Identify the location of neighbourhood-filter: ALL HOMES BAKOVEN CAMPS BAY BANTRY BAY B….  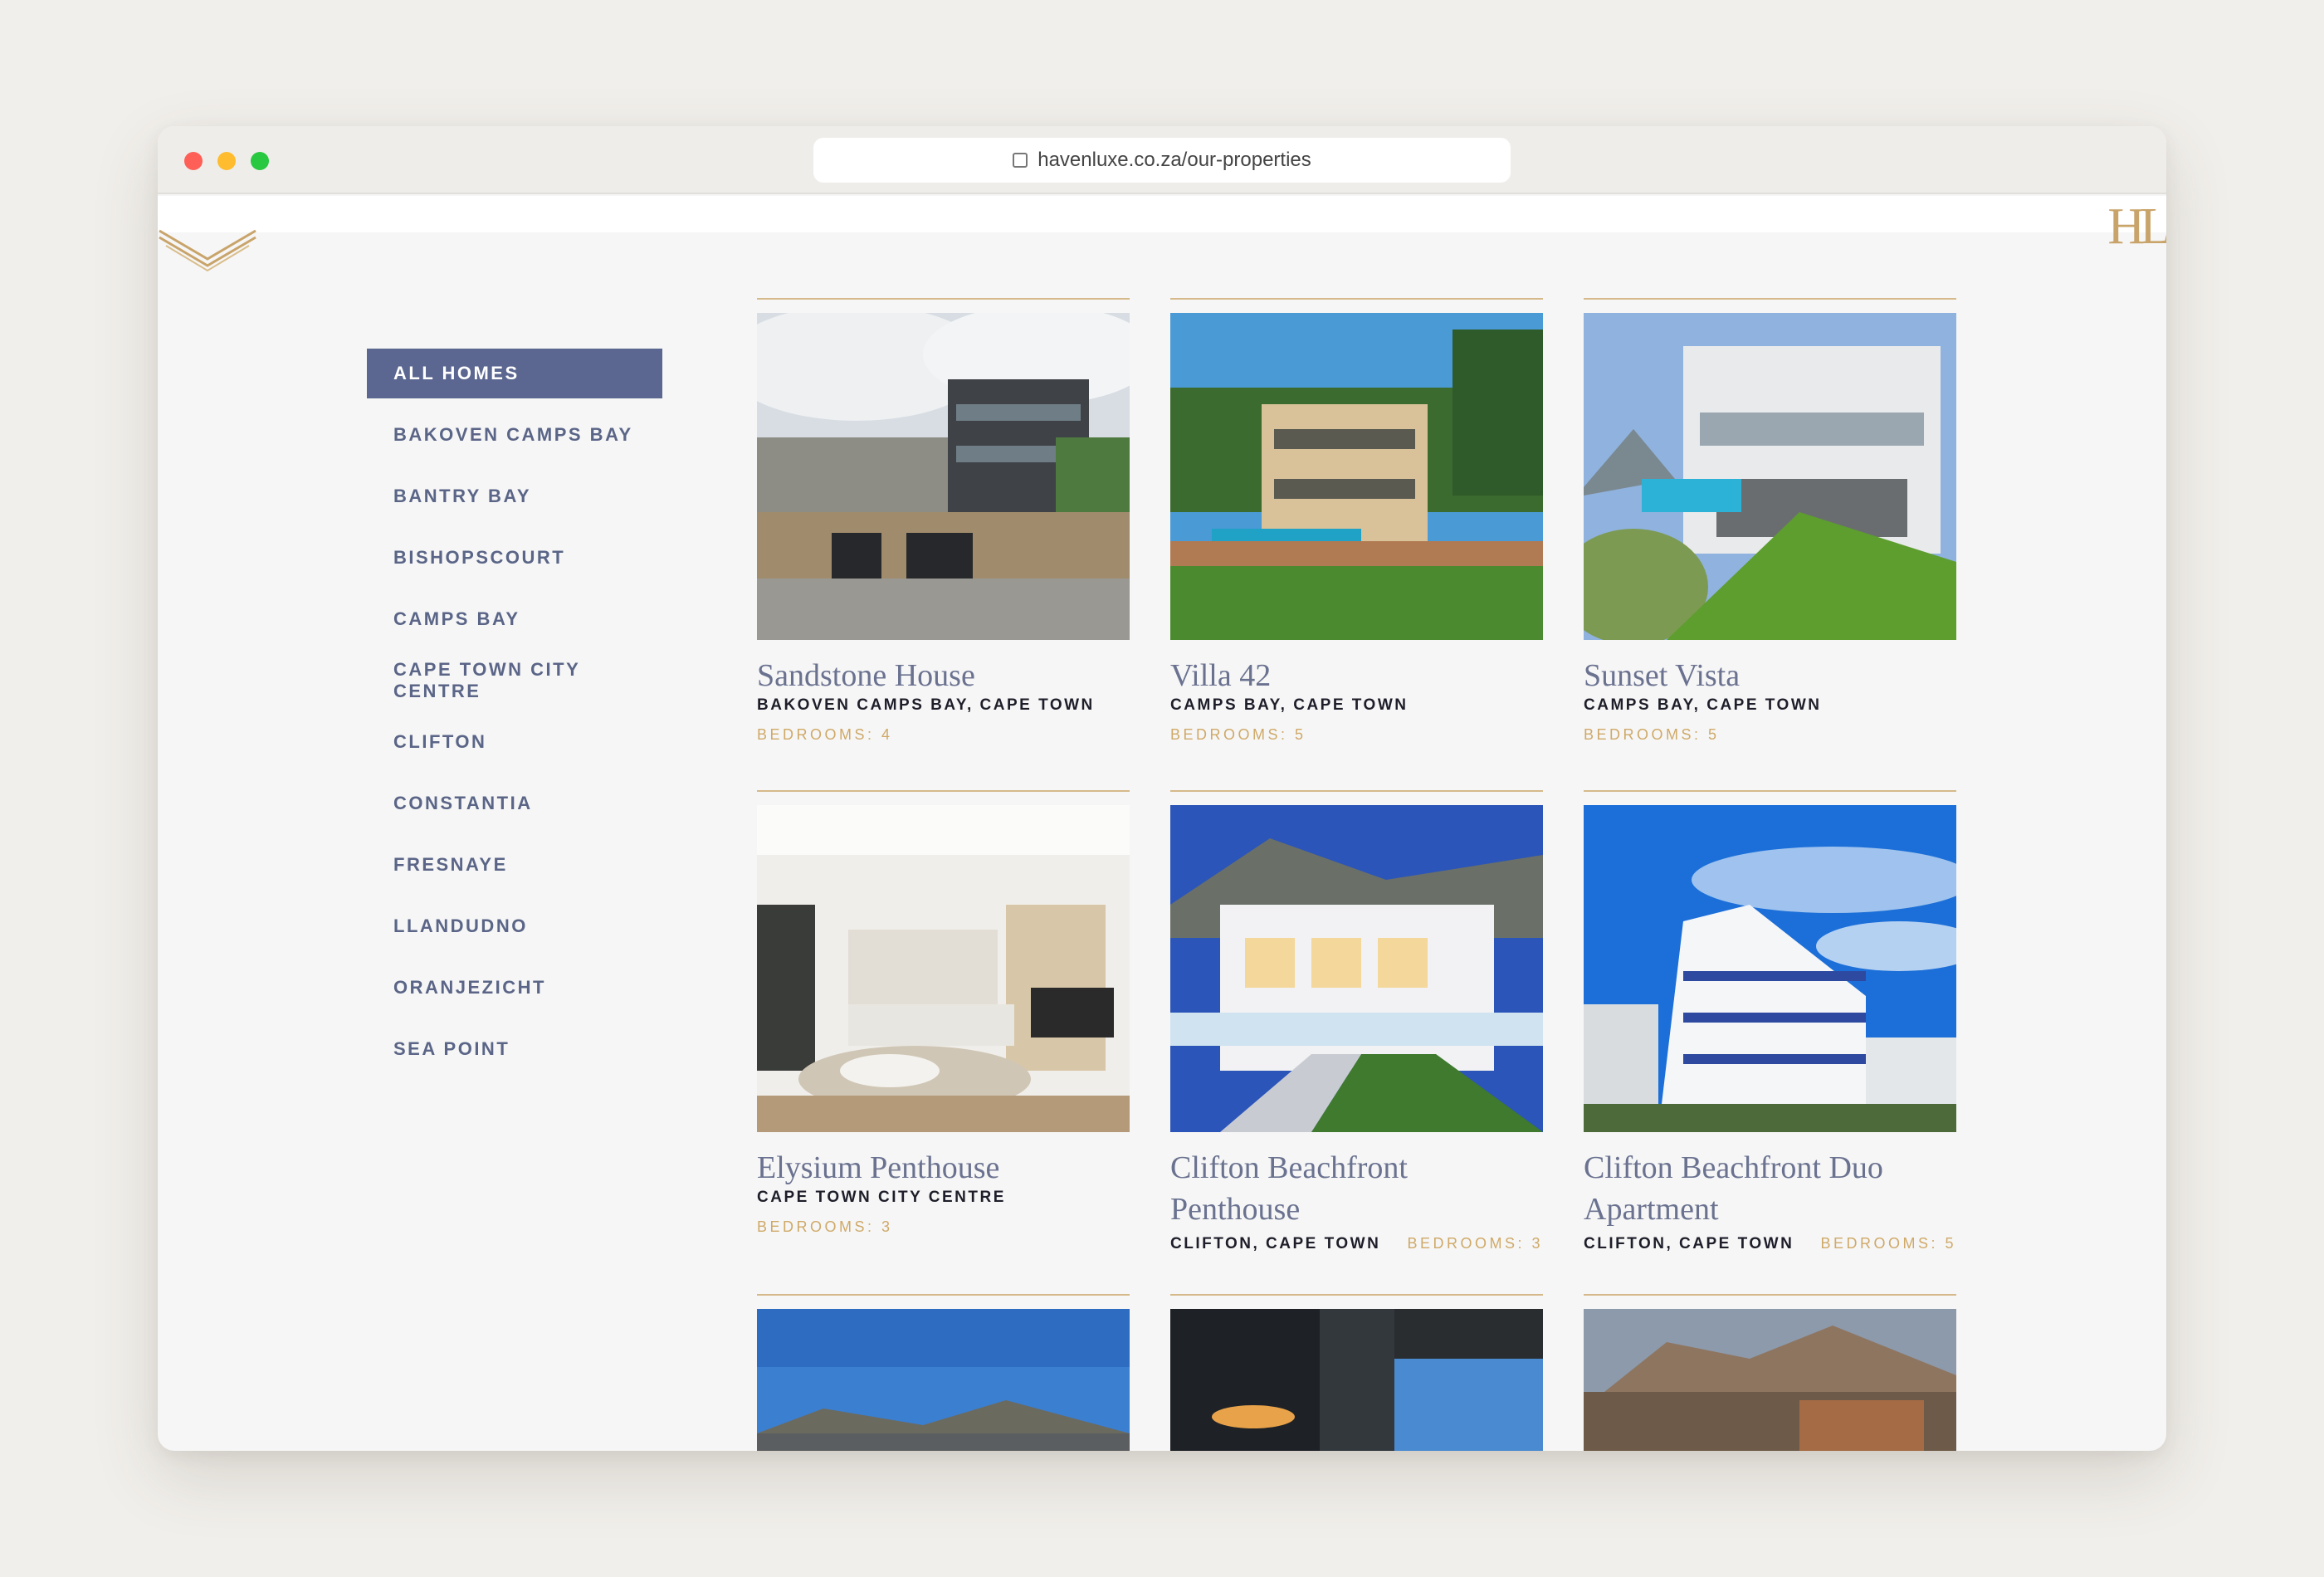
(514, 717).